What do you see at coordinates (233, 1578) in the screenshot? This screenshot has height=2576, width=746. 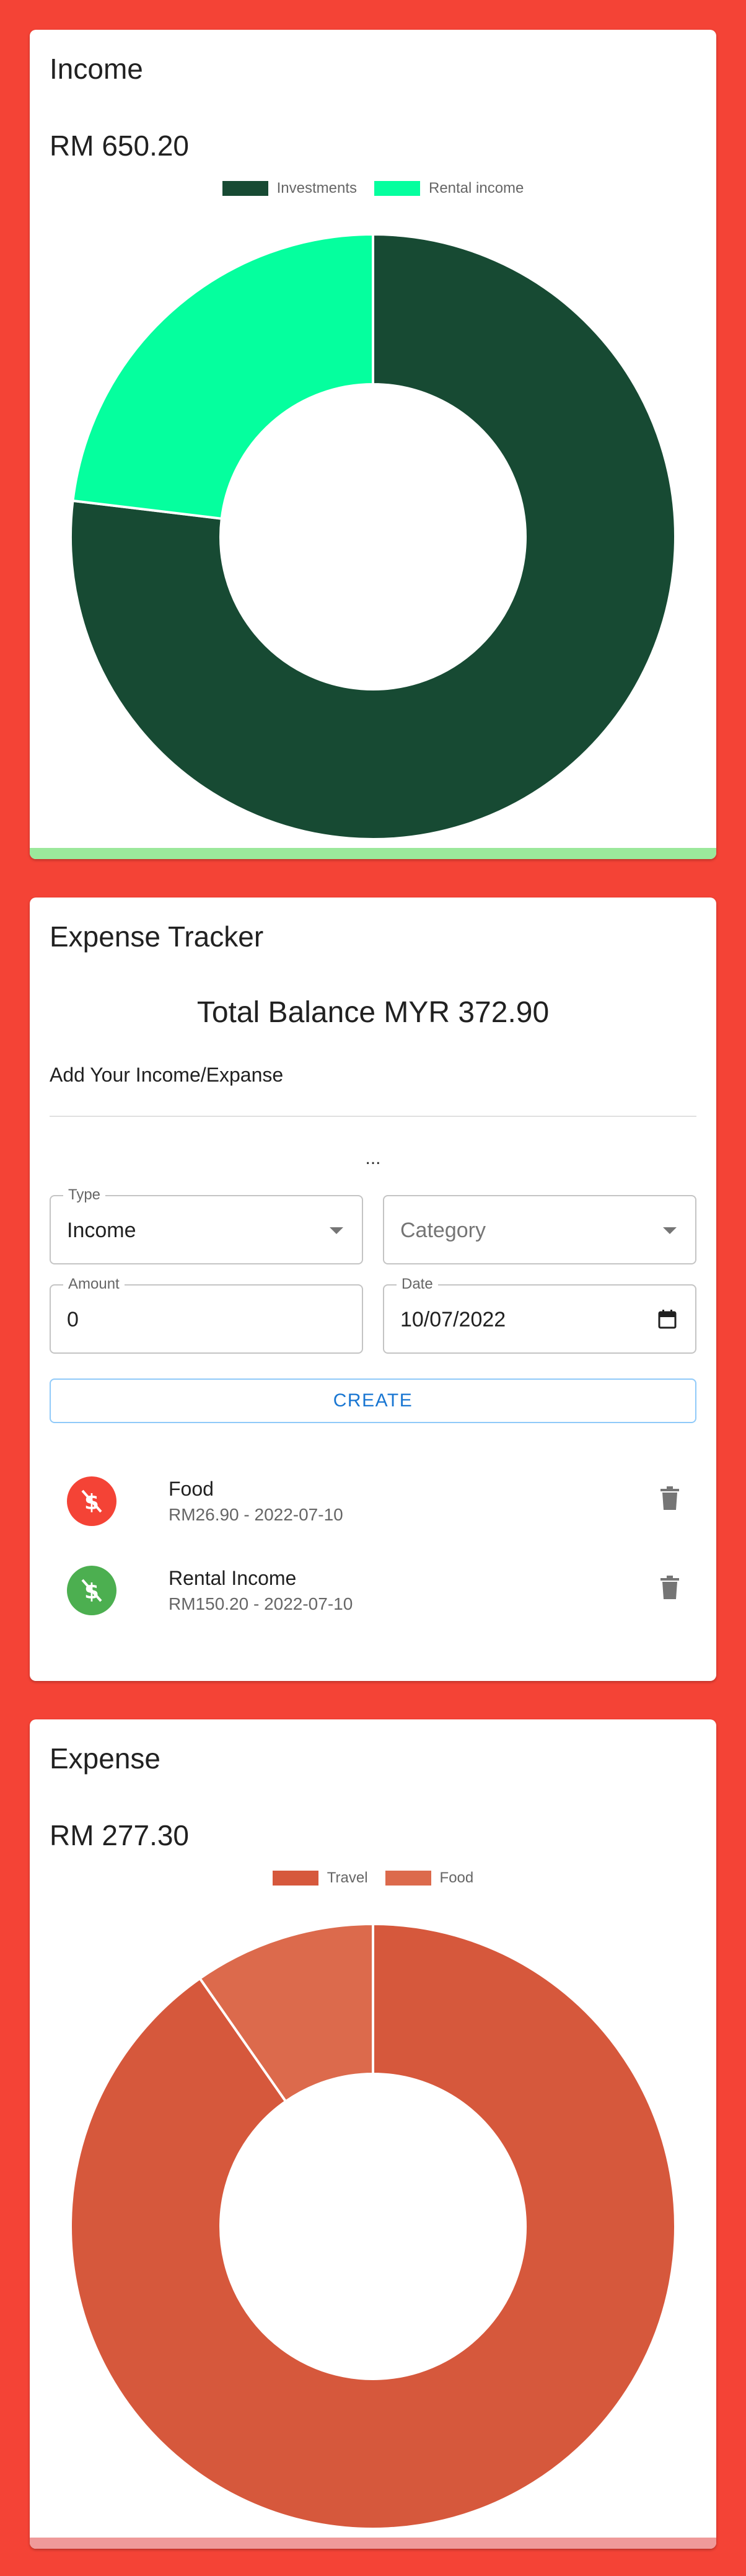 I see `transaction-title: Rental Income` at bounding box center [233, 1578].